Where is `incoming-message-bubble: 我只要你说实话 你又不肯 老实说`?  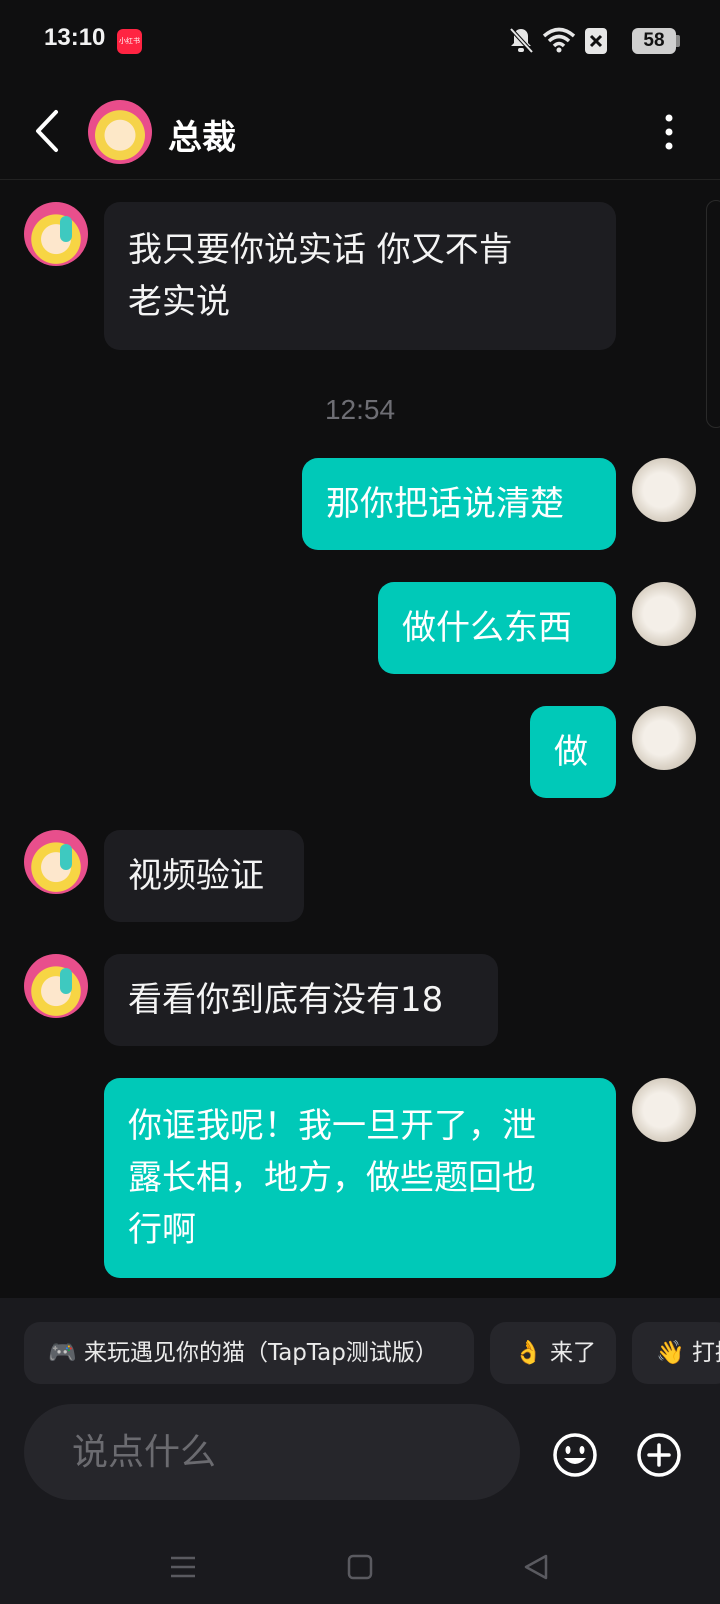 incoming-message-bubble: 我只要你说实话 你又不肯 老实说 is located at coordinates (360, 276).